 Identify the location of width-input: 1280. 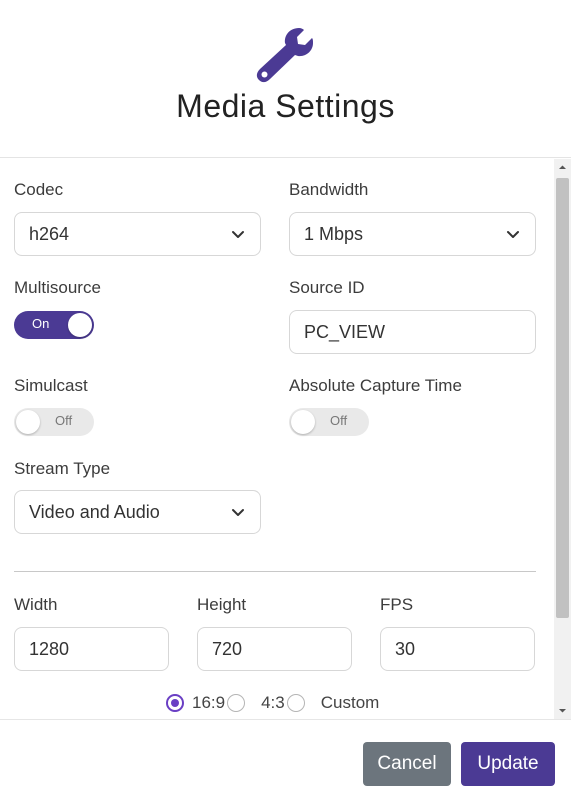
(91, 649).